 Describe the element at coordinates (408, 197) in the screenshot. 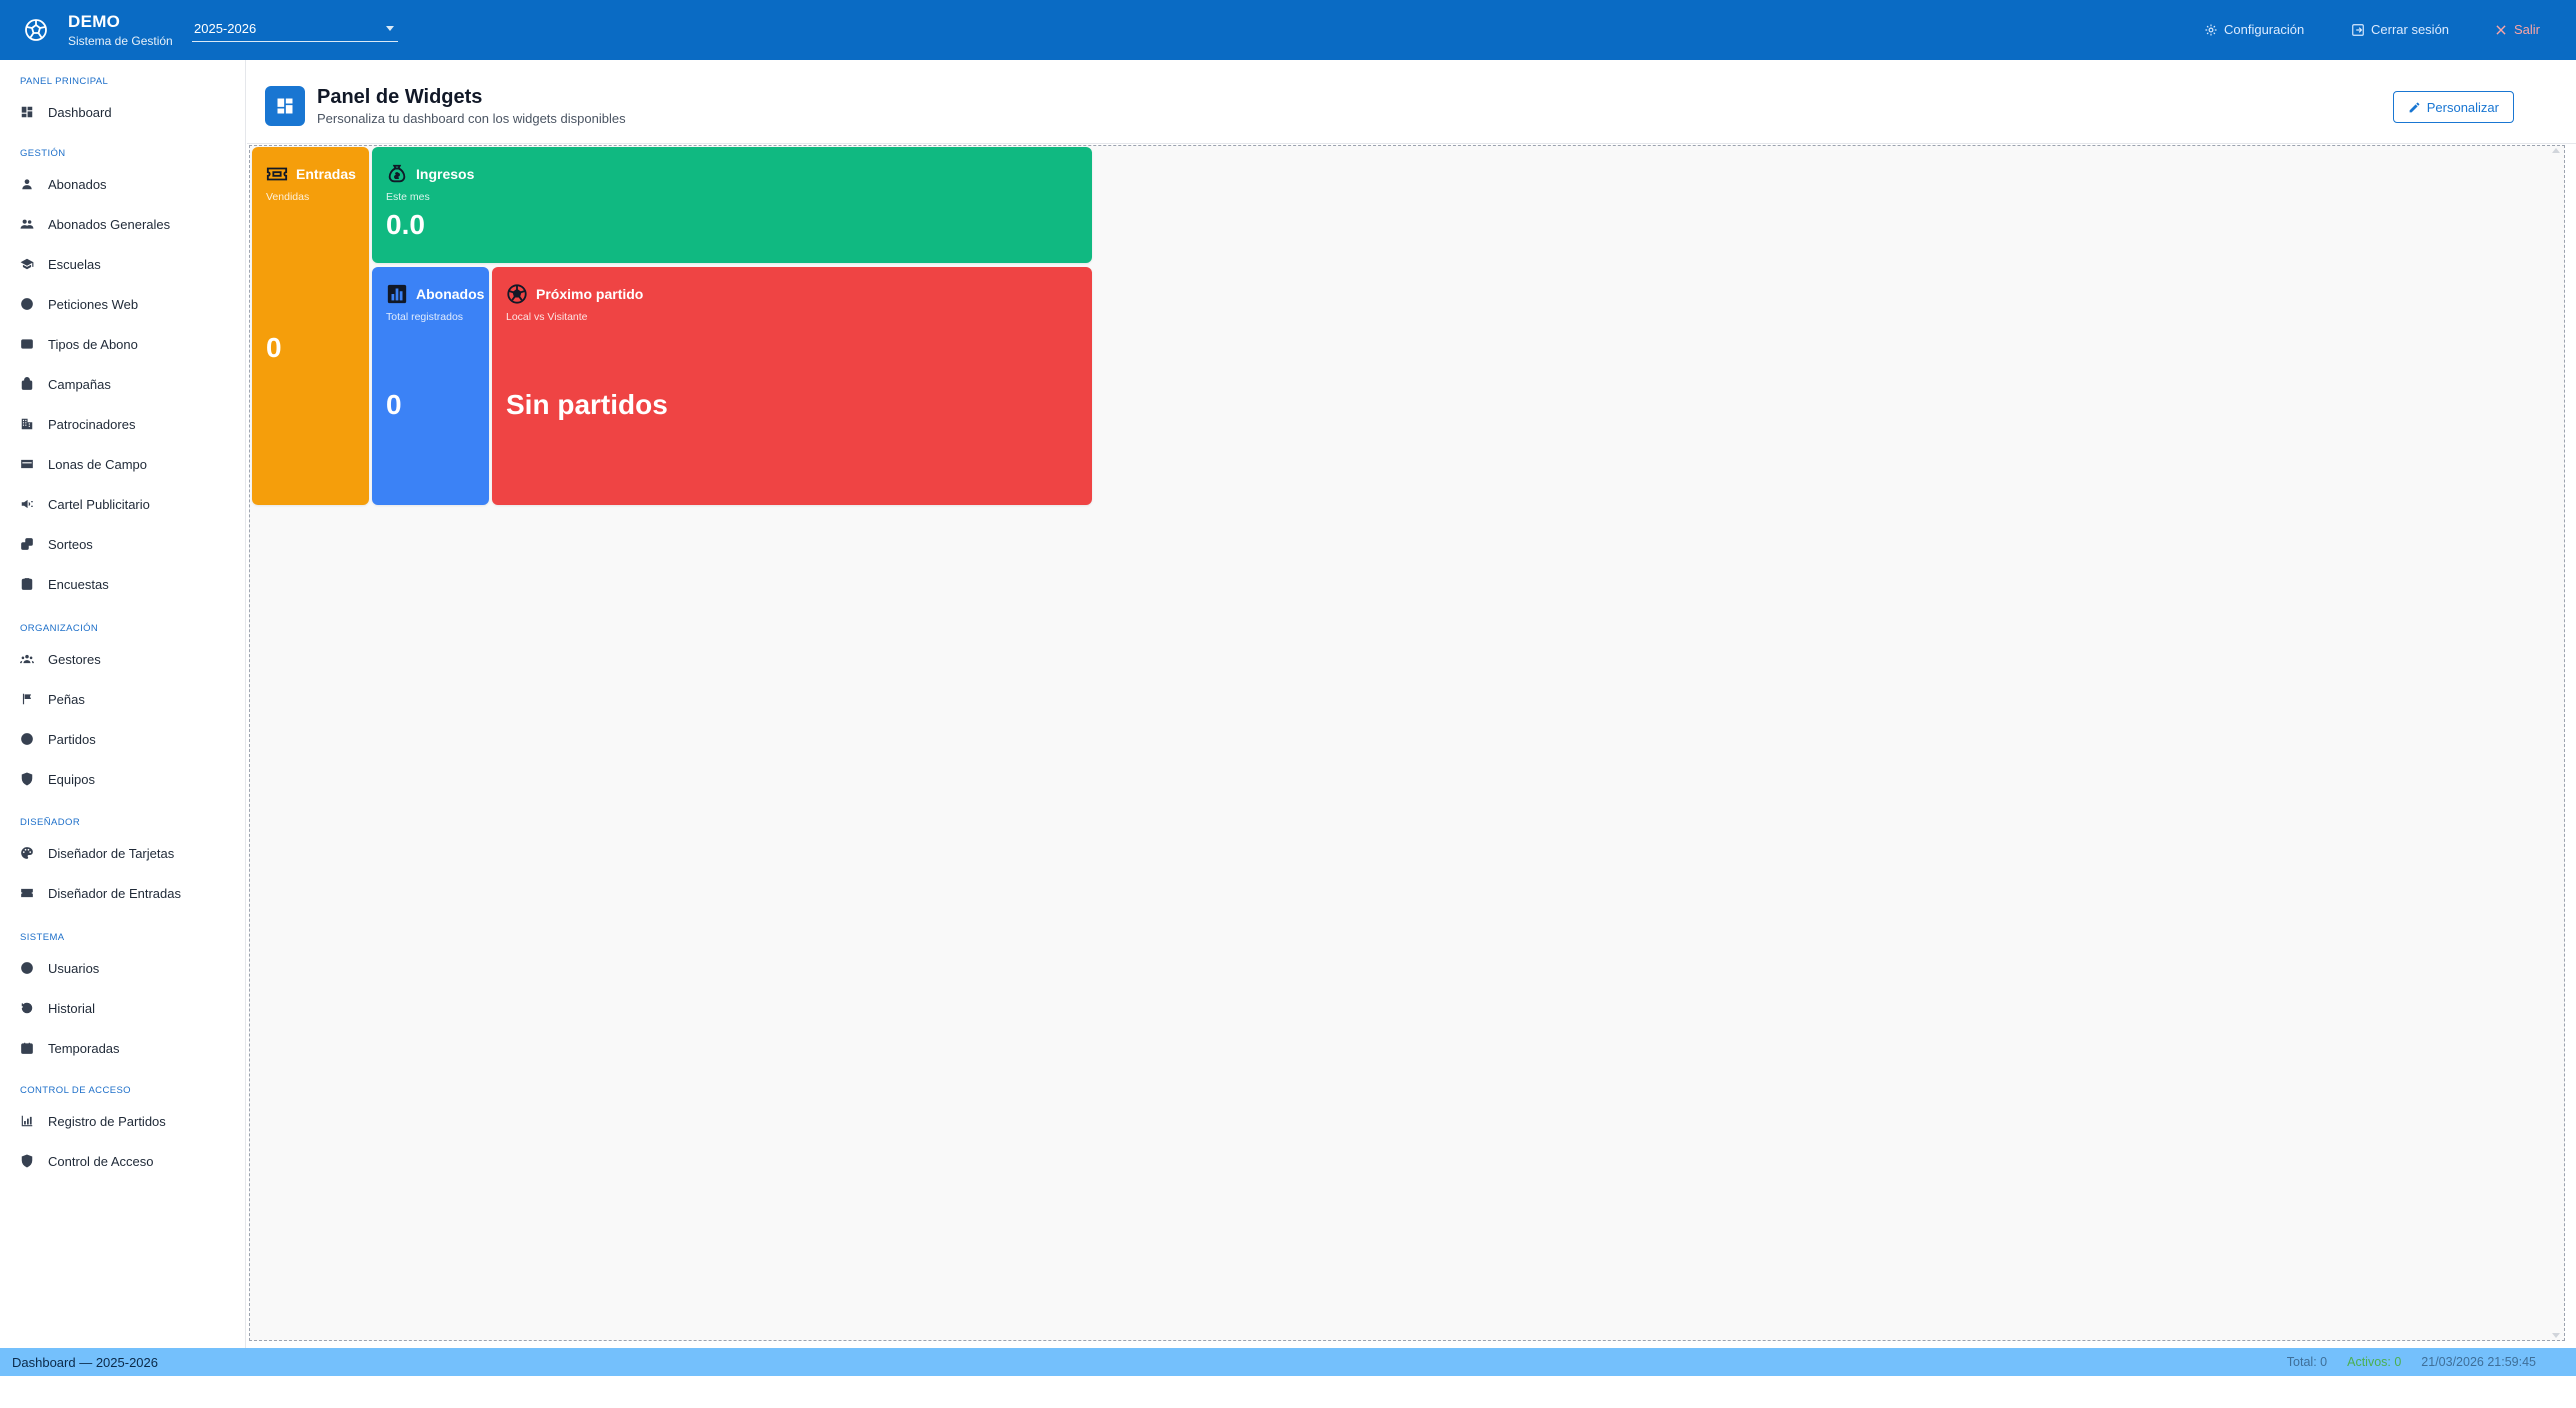

I see `widget-subtitle: Este mes` at that location.